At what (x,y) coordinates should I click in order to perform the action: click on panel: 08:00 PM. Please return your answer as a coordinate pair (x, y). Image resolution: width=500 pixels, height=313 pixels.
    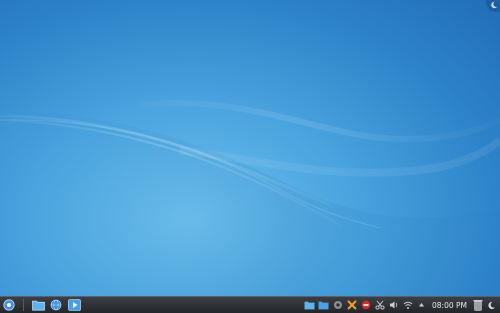
    Looking at the image, I should click on (250, 304).